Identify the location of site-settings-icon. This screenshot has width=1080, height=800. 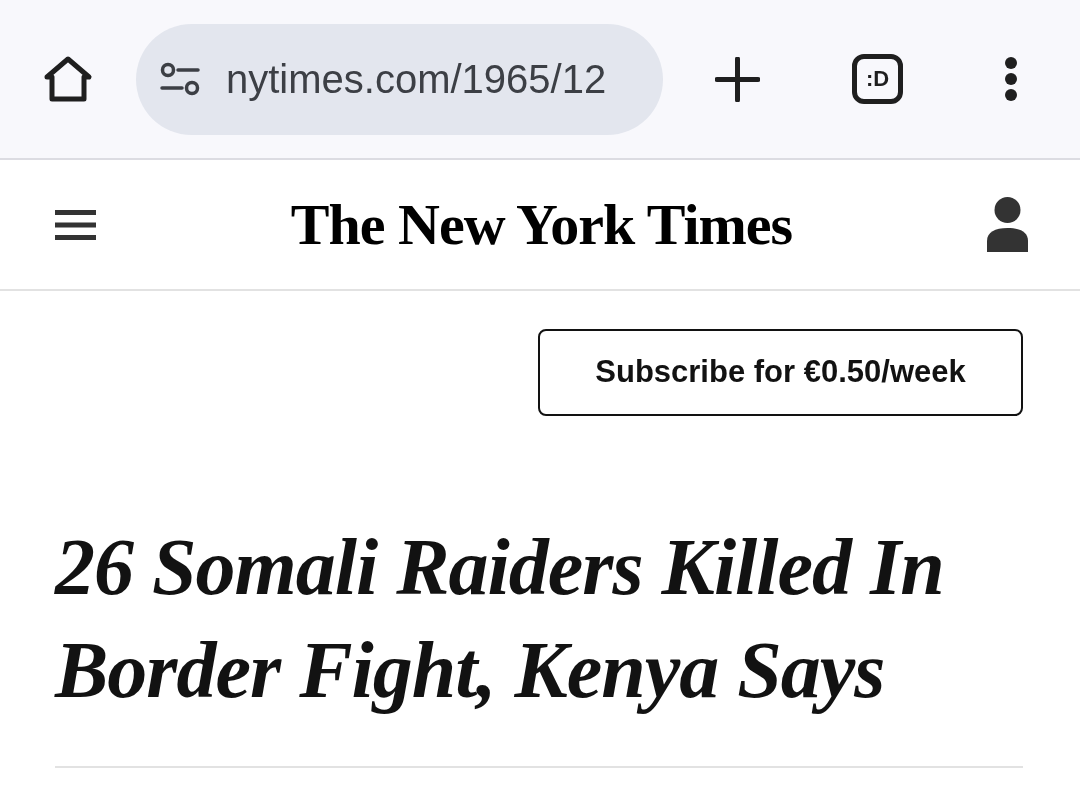
(180, 79).